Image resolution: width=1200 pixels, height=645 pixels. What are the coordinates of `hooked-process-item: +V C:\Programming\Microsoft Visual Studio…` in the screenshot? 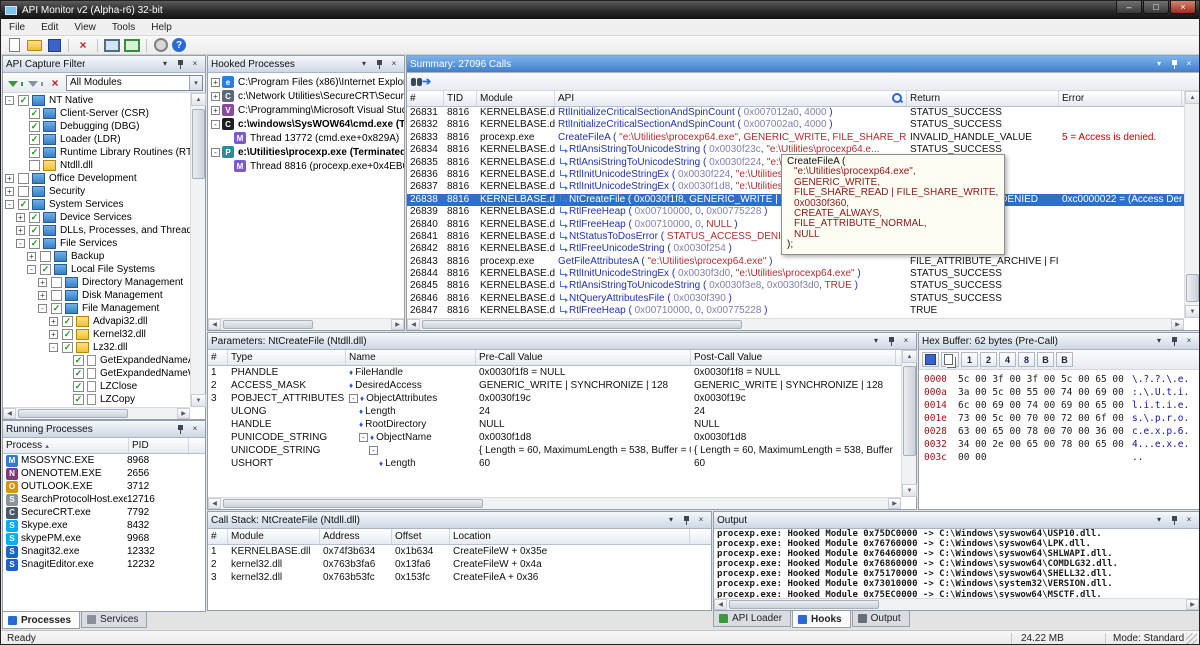 It's located at (306, 110).